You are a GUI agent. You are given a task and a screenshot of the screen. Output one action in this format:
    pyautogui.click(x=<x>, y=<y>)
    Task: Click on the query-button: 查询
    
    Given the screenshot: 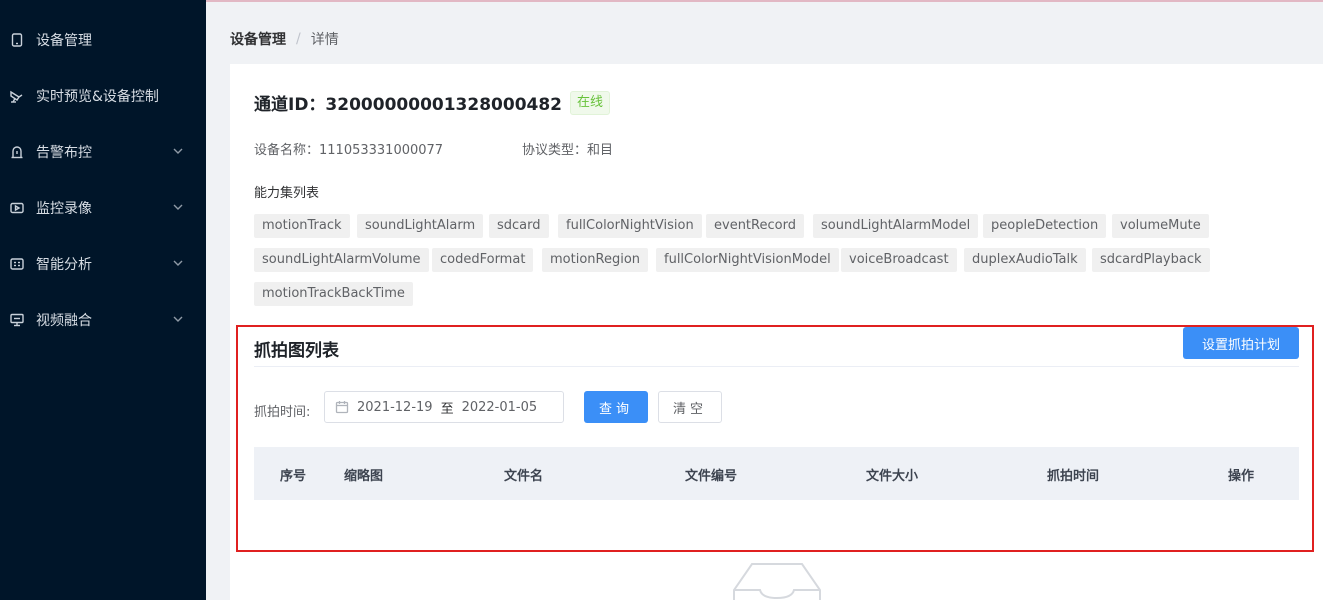 What is the action you would take?
    pyautogui.click(x=616, y=407)
    